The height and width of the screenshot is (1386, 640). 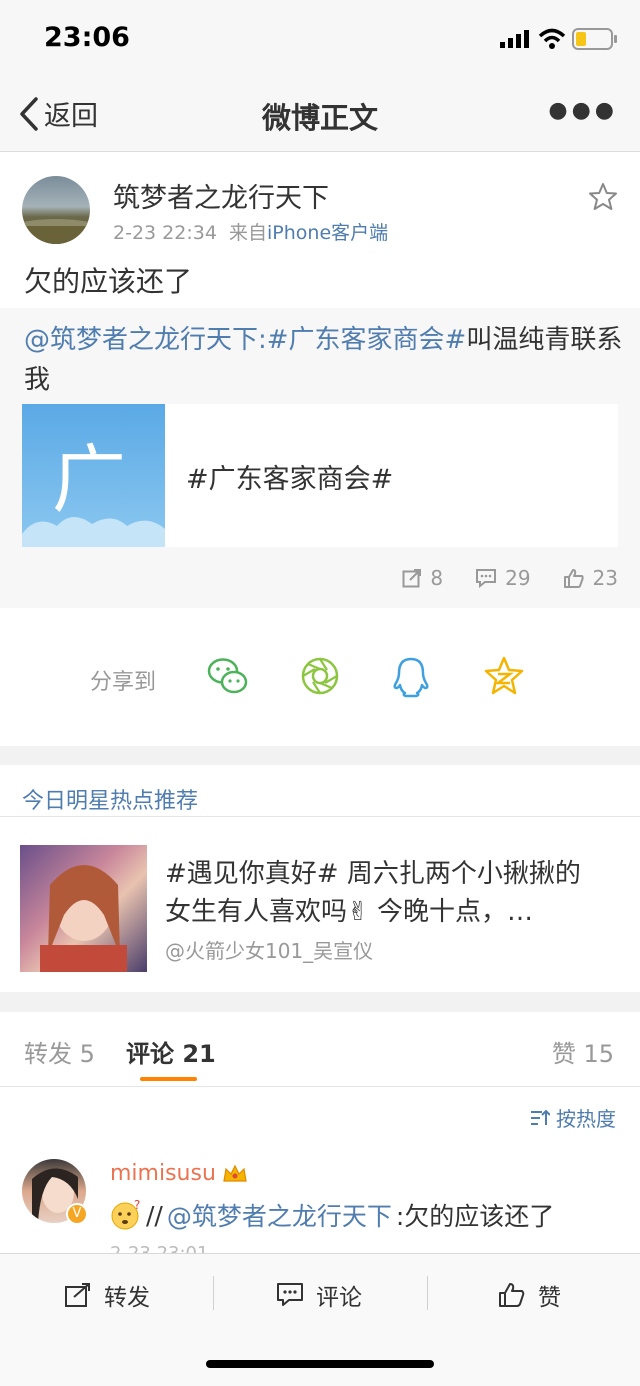 What do you see at coordinates (529, 1295) in the screenshot?
I see `like-button: 赞` at bounding box center [529, 1295].